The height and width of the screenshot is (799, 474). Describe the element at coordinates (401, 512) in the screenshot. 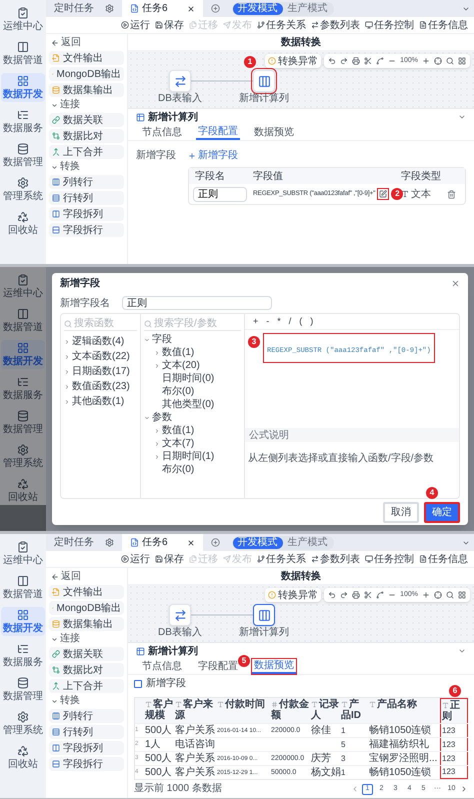

I see `cancel-button: 取消` at that location.